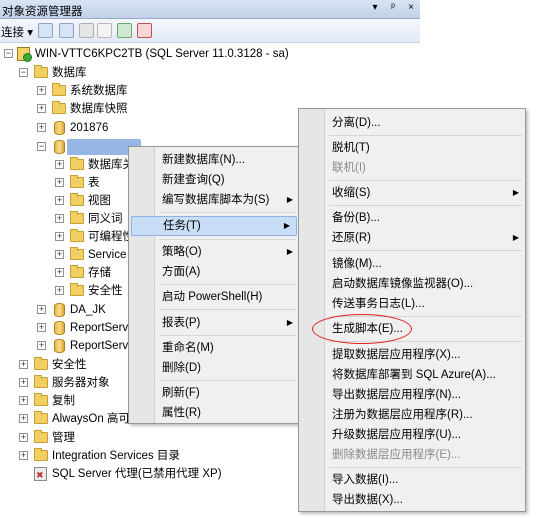 The image size is (554, 518). Describe the element at coordinates (81, 383) in the screenshot. I see `tree-label: 服务器对象` at that location.